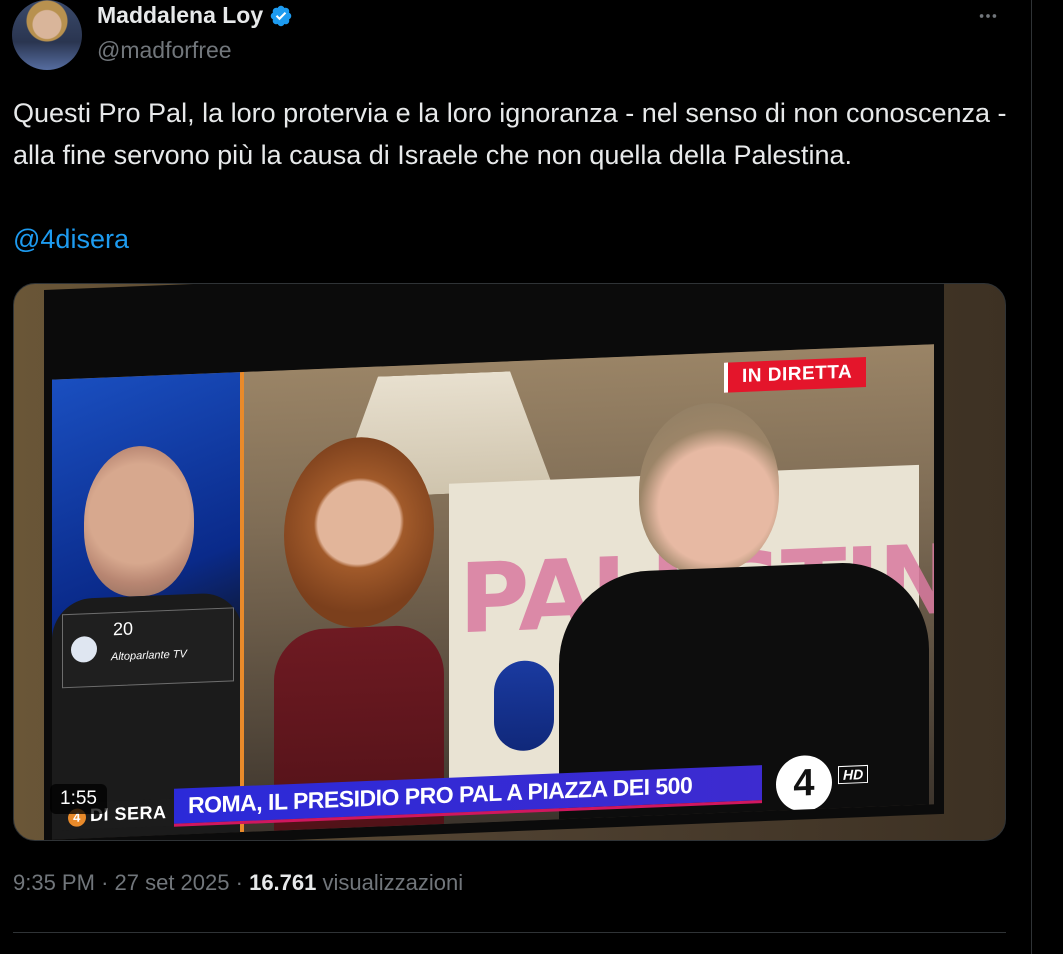 The image size is (1063, 954). What do you see at coordinates (47, 35) in the screenshot?
I see `author-avatar` at bounding box center [47, 35].